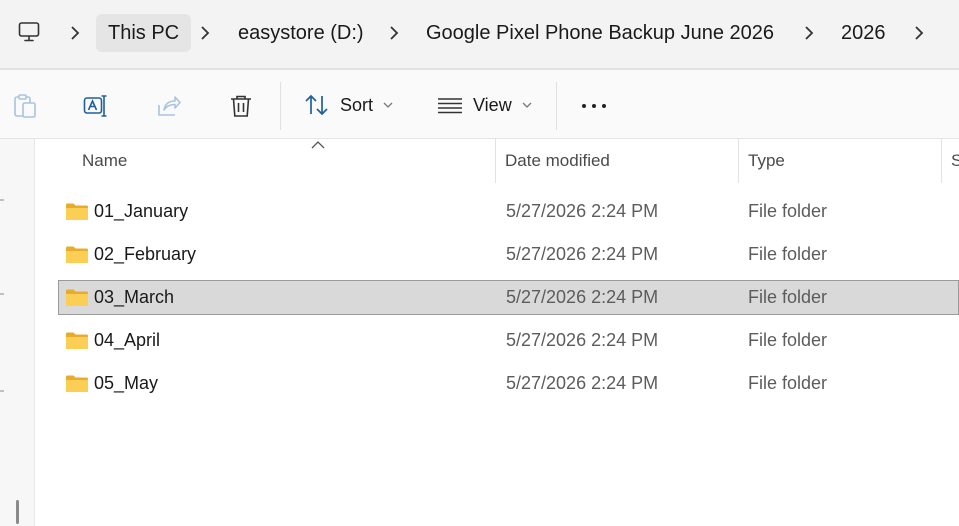  I want to click on column-header-row: Name Date modified Type S, so click(496, 161).